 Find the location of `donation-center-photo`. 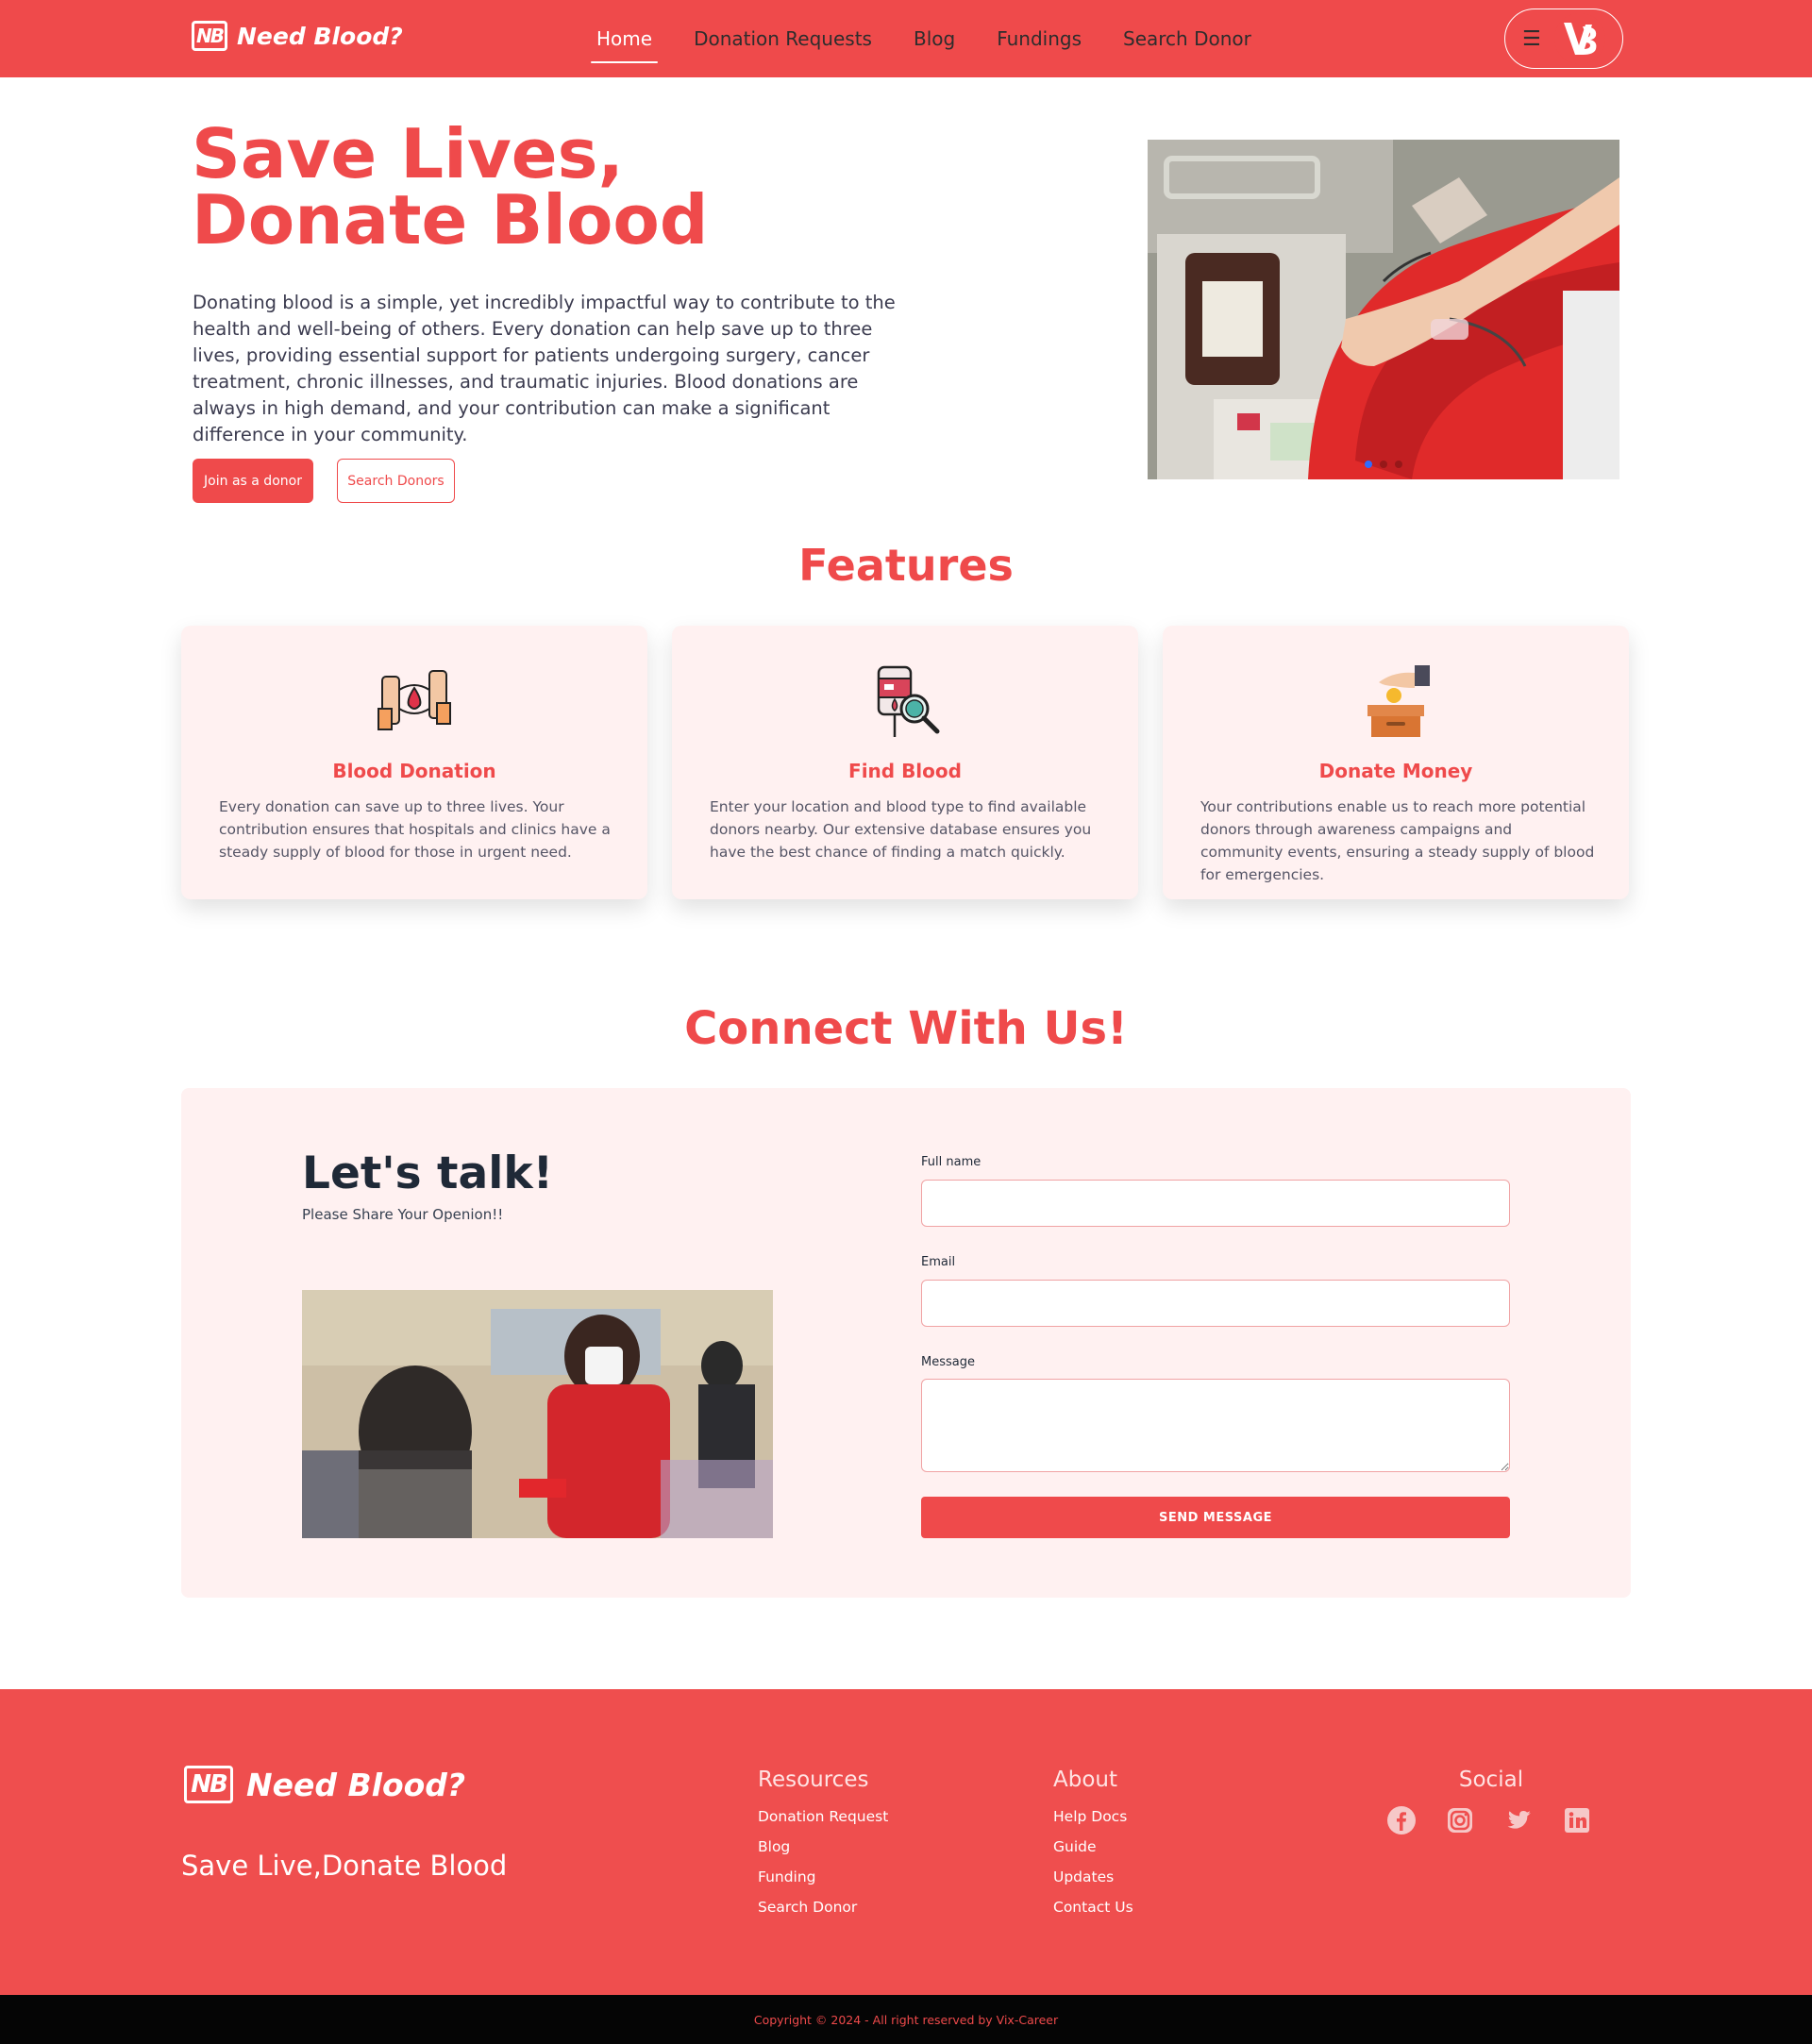

donation-center-photo is located at coordinates (537, 1414).